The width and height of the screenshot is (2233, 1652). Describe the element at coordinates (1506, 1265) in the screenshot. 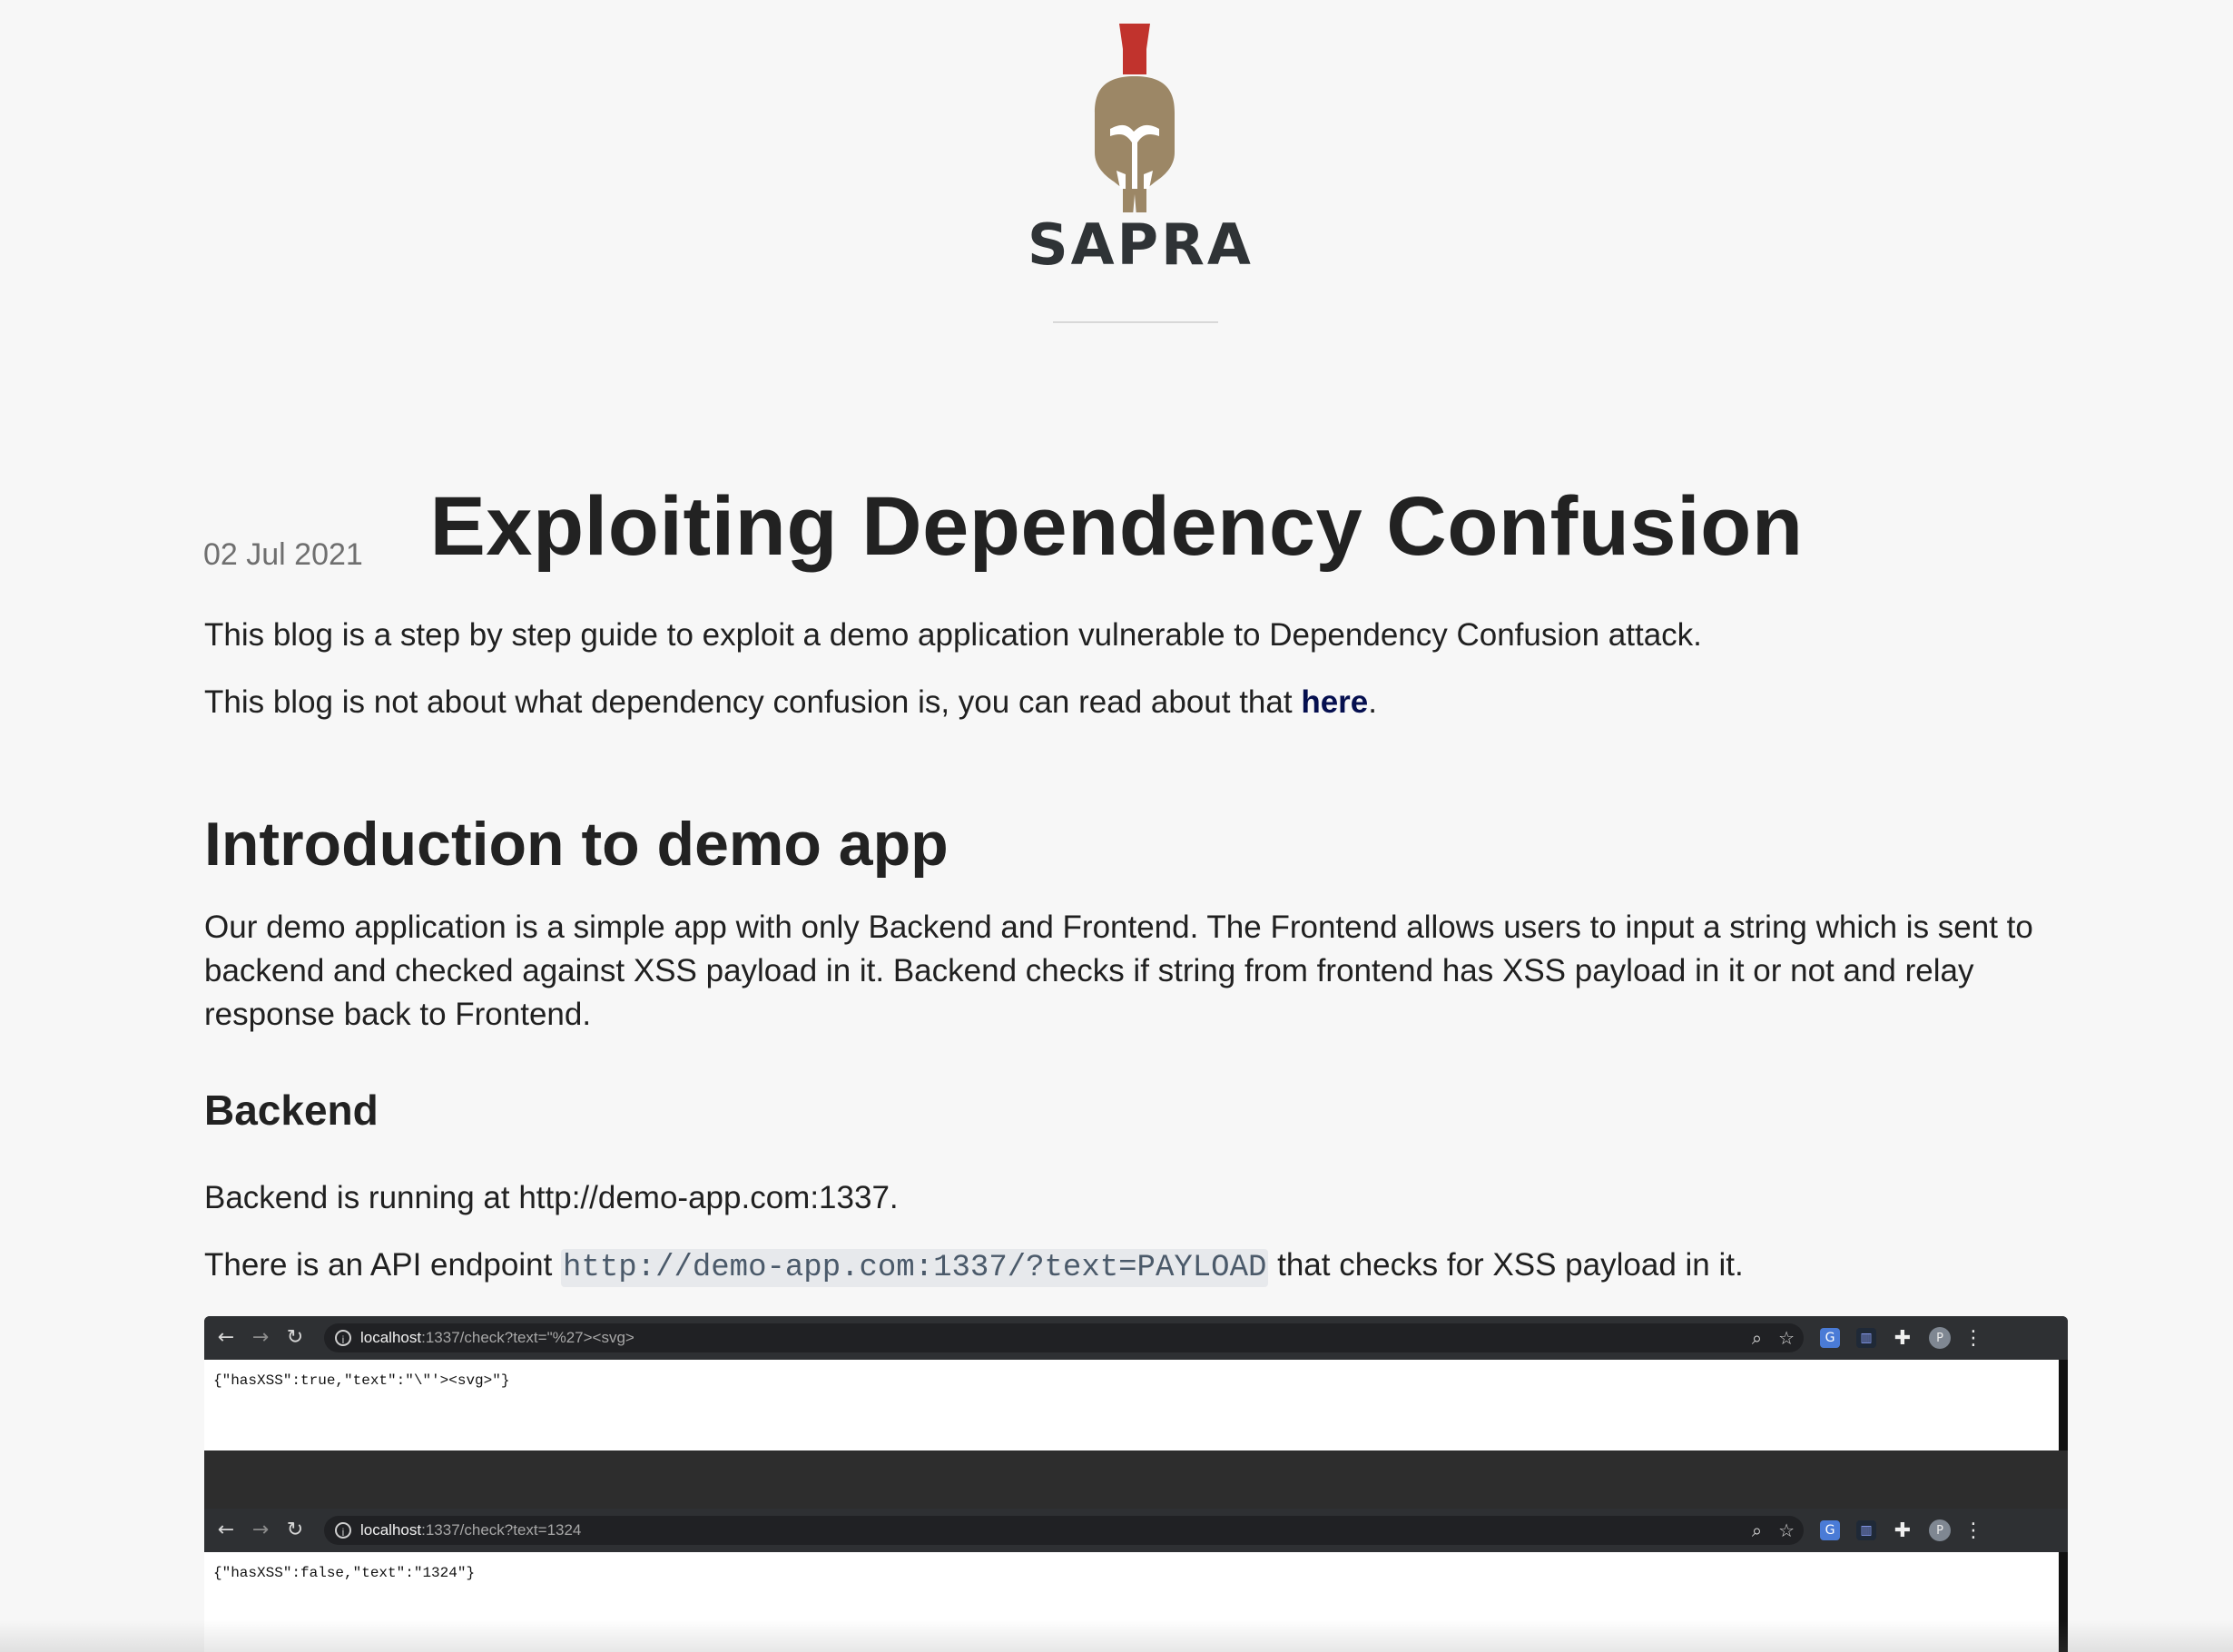

I see `api-endpoint-suffix: that checks for XSS payload in it.` at that location.